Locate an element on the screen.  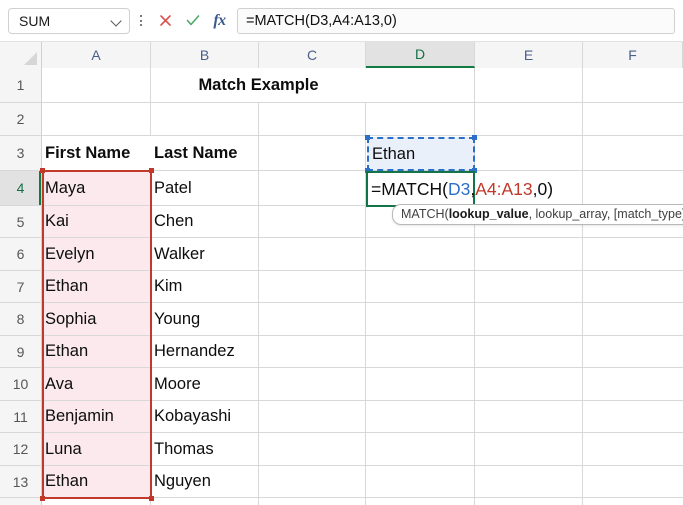
row-header-6: 6 is located at coordinates (21, 254).